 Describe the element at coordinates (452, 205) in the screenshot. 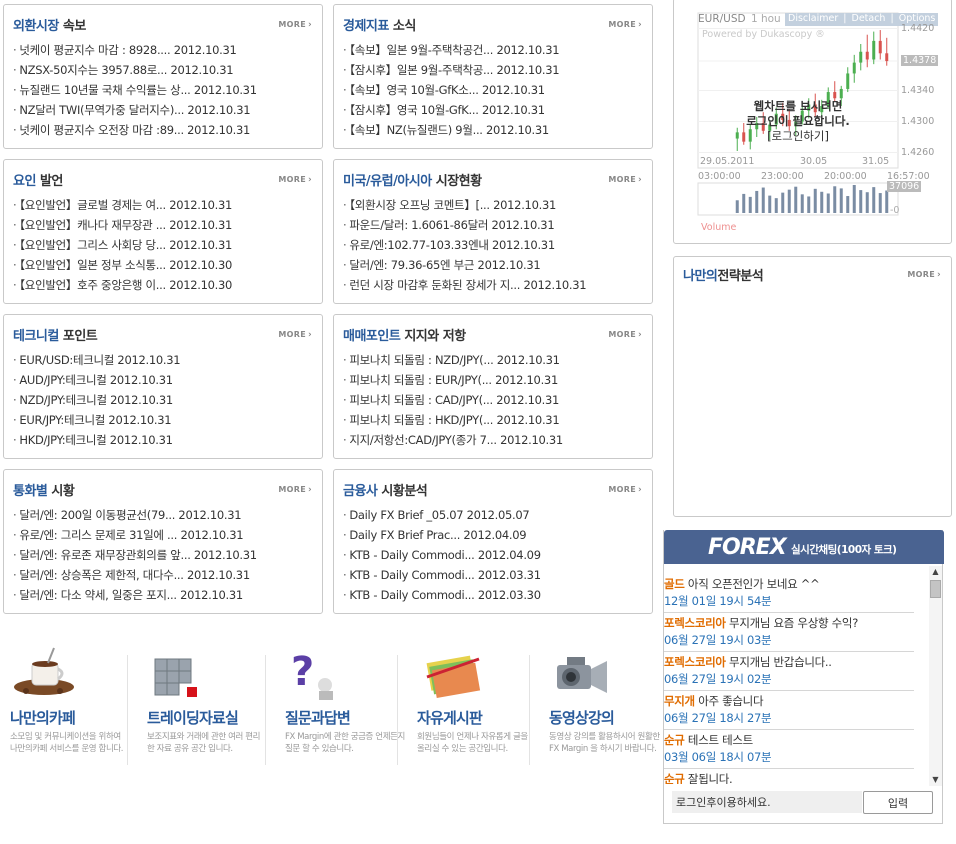

I see `news-item-text: 【외환시장 오프닝 코멘트】[... 2012.10.31` at that location.